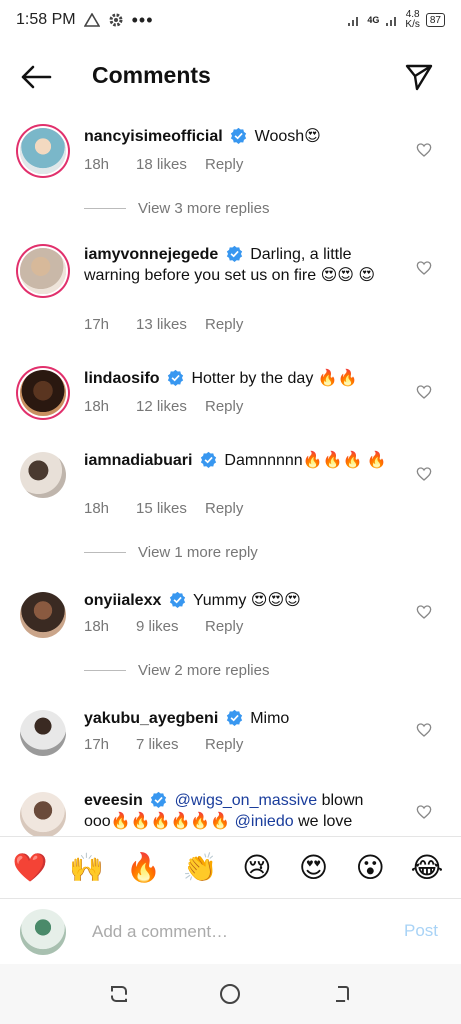 Image resolution: width=461 pixels, height=1024 pixels. I want to click on comment-username: nancyisimeofficial, so click(153, 136).